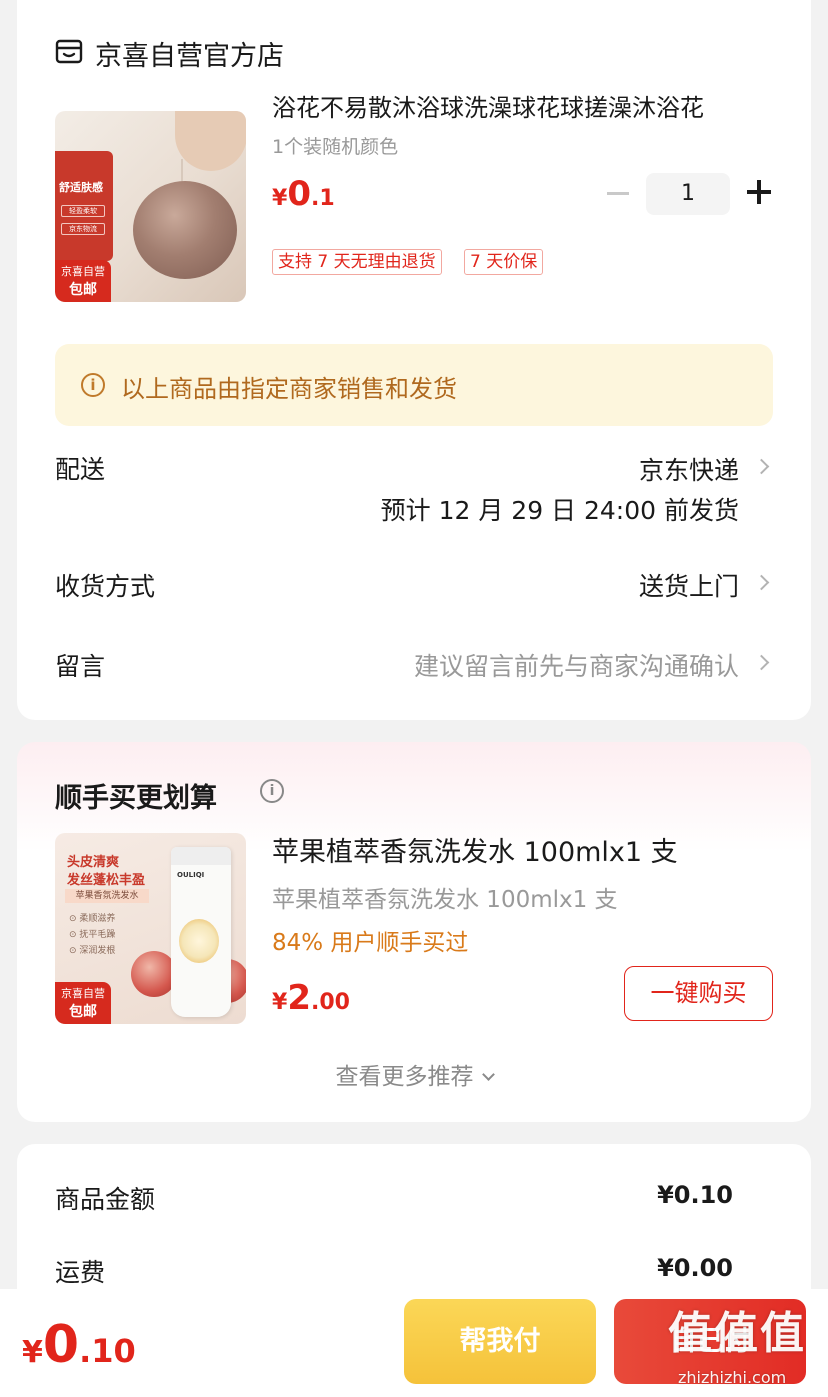 Image resolution: width=828 pixels, height=1397 pixels. What do you see at coordinates (522, 105) in the screenshot?
I see `product-title: 浴花不易散沐浴球洗澡球花球搓澡沐浴花` at bounding box center [522, 105].